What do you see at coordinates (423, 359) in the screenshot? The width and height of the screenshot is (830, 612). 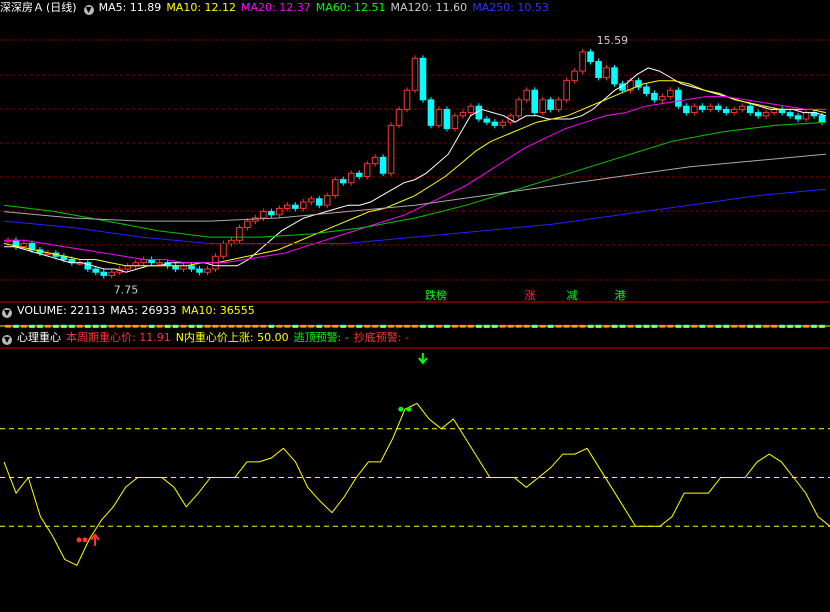 I see `sell-arrow-icon` at bounding box center [423, 359].